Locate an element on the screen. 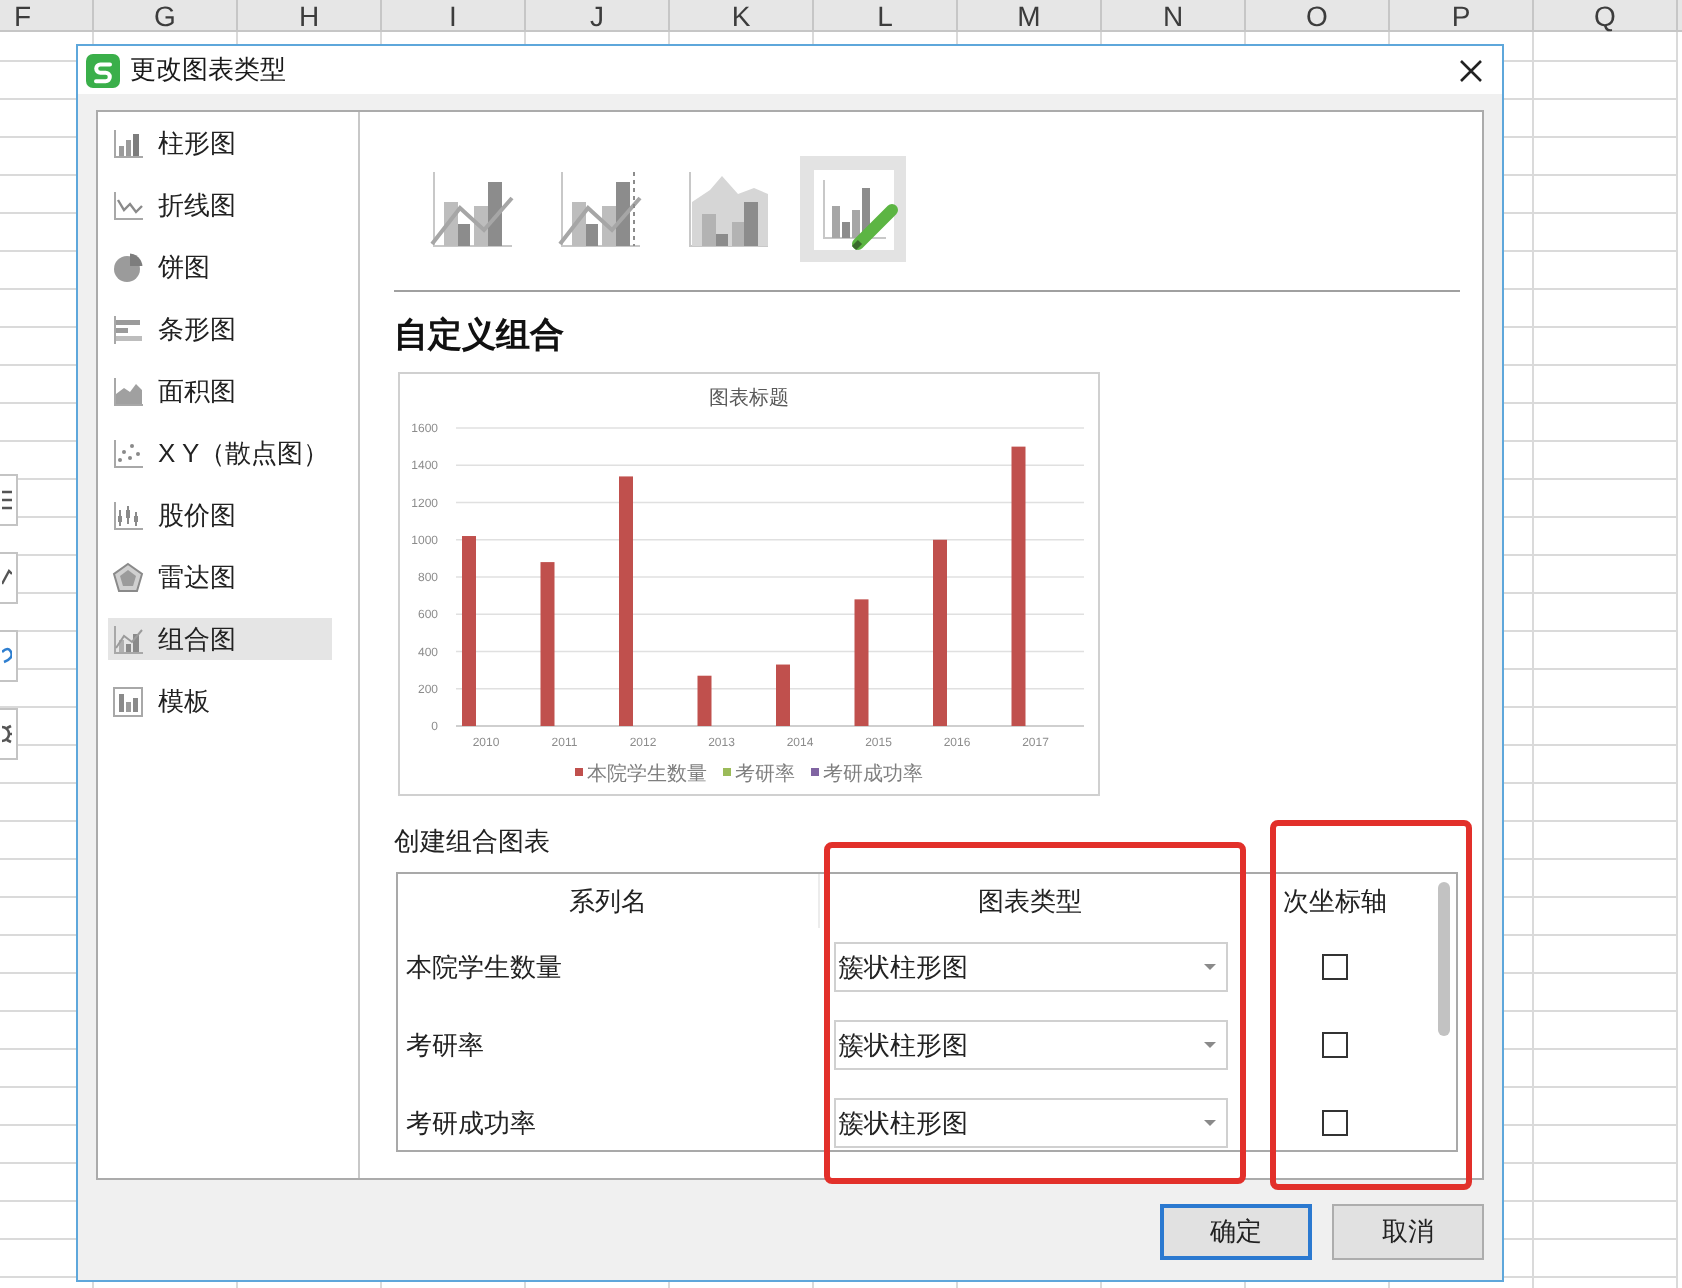 This screenshot has width=1682, height=1288. gear-icon is located at coordinates (7, 734).